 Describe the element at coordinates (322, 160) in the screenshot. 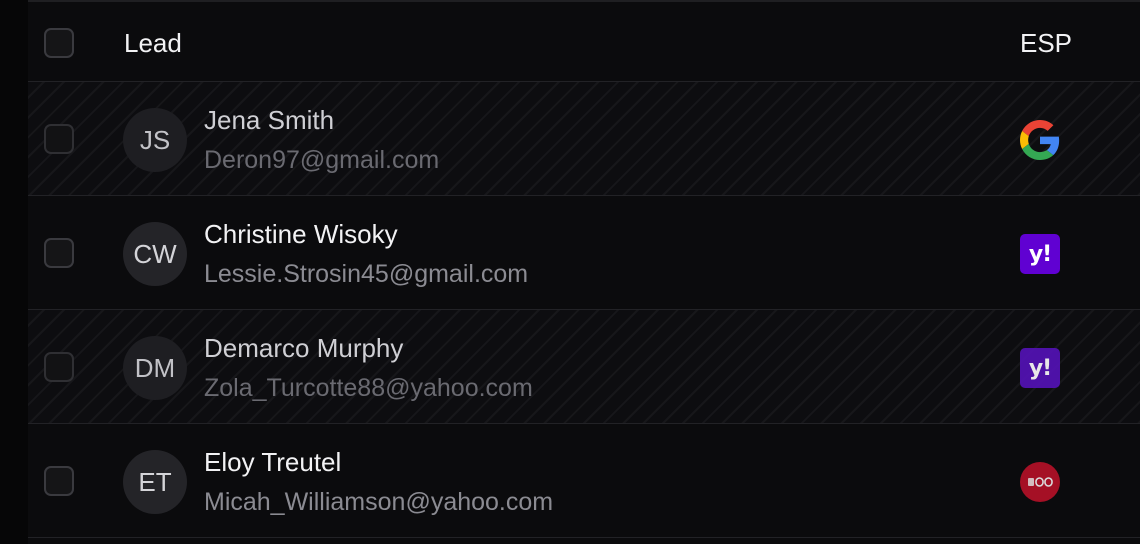

I see `lead-email: Deron97@gmail.com` at that location.